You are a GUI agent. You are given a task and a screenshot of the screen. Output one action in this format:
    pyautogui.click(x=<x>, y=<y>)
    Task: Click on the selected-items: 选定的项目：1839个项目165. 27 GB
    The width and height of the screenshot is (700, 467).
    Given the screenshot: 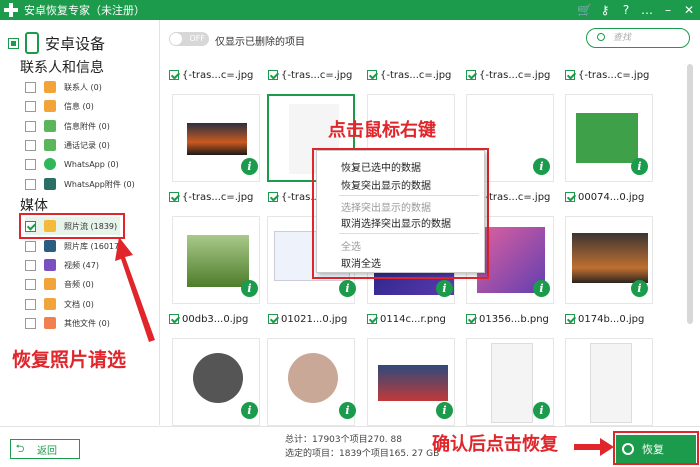 What is the action you would take?
    pyautogui.click(x=362, y=454)
    